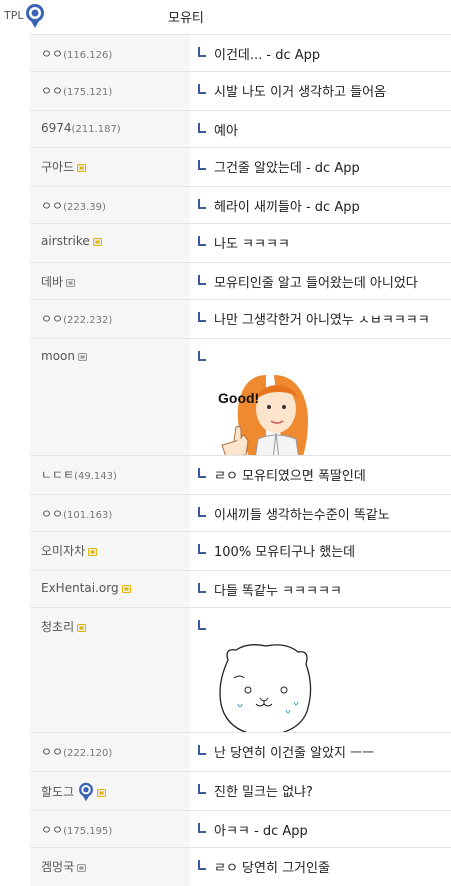  I want to click on comment-row: 구아드 그건줄 알았는데 - dc App, so click(240, 166).